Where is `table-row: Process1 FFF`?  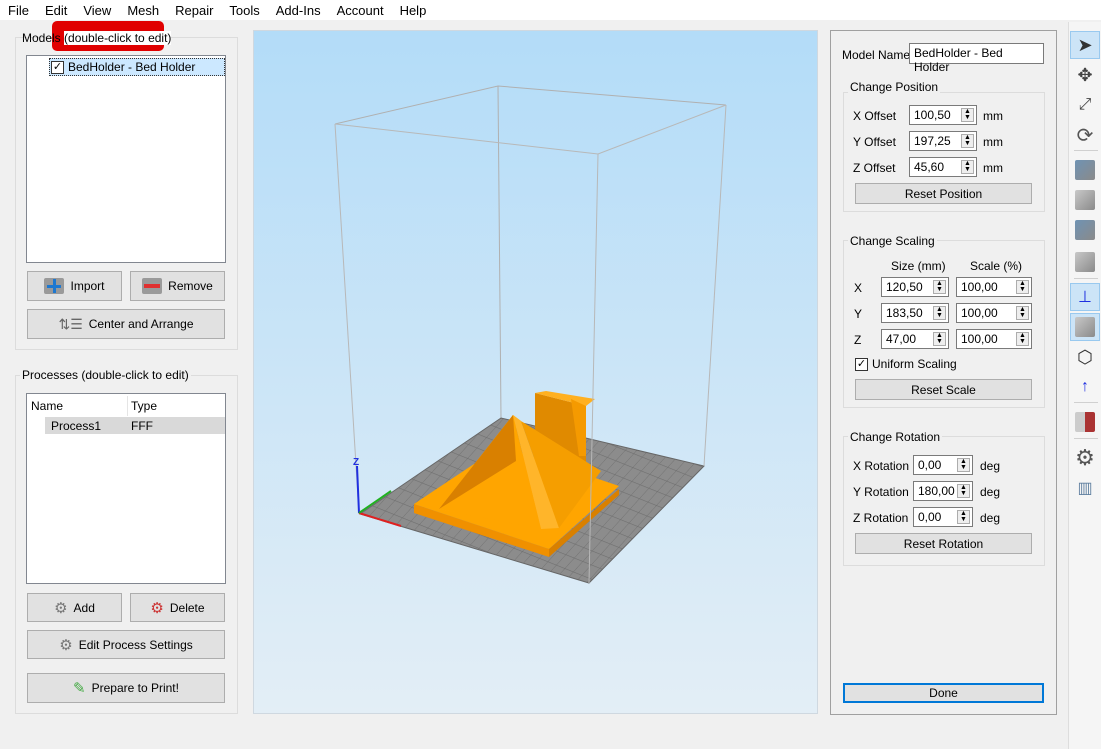 table-row: Process1 FFF is located at coordinates (135, 425).